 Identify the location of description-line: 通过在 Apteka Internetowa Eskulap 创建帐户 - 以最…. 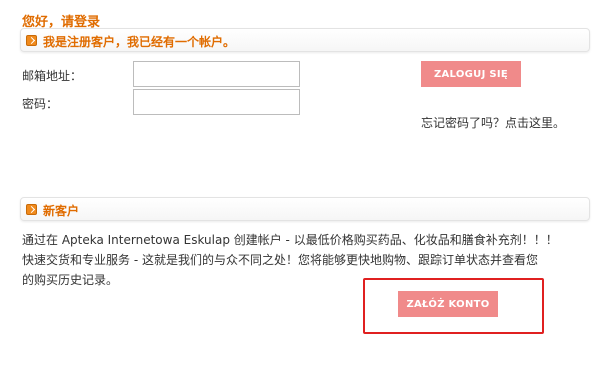
(290, 240).